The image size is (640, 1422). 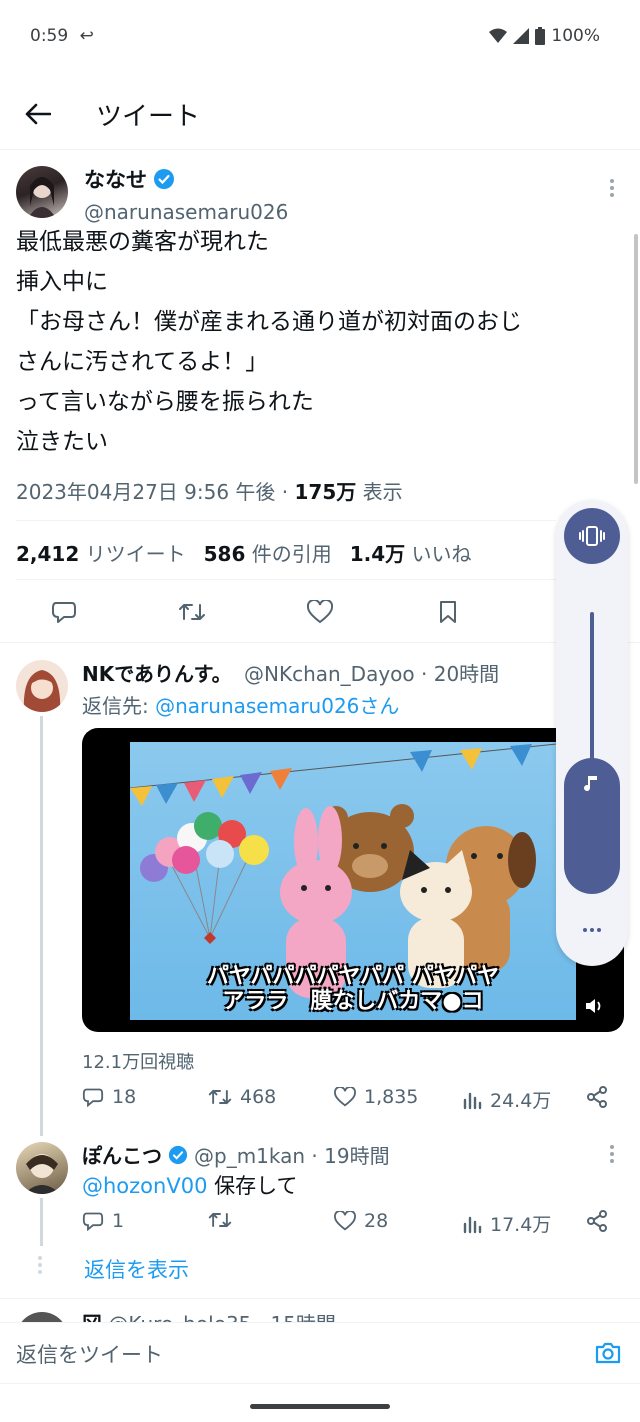 I want to click on share-icon, so click(x=597, y=1097).